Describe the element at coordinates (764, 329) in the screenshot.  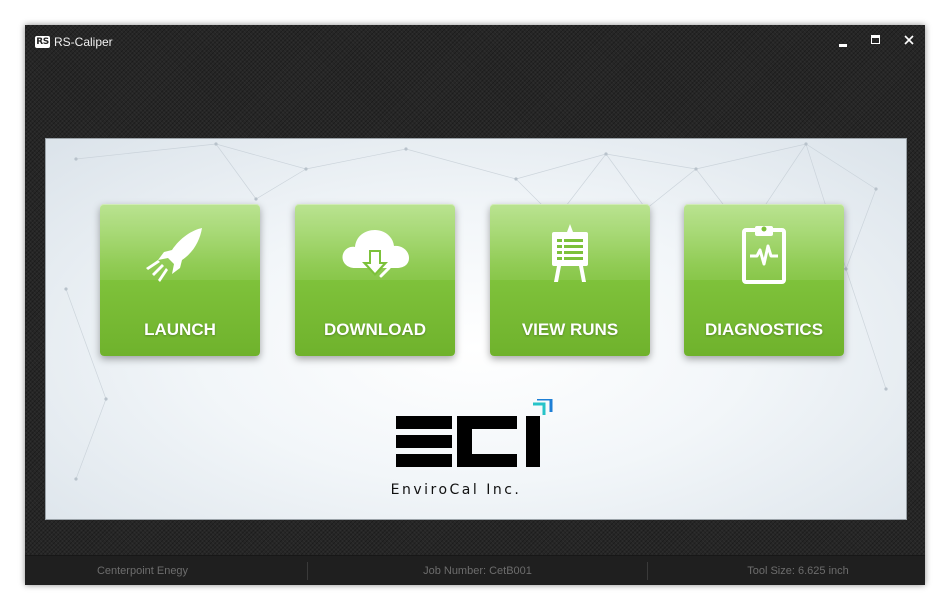
I see `diagnostics-label: DIAGNOSTICS` at that location.